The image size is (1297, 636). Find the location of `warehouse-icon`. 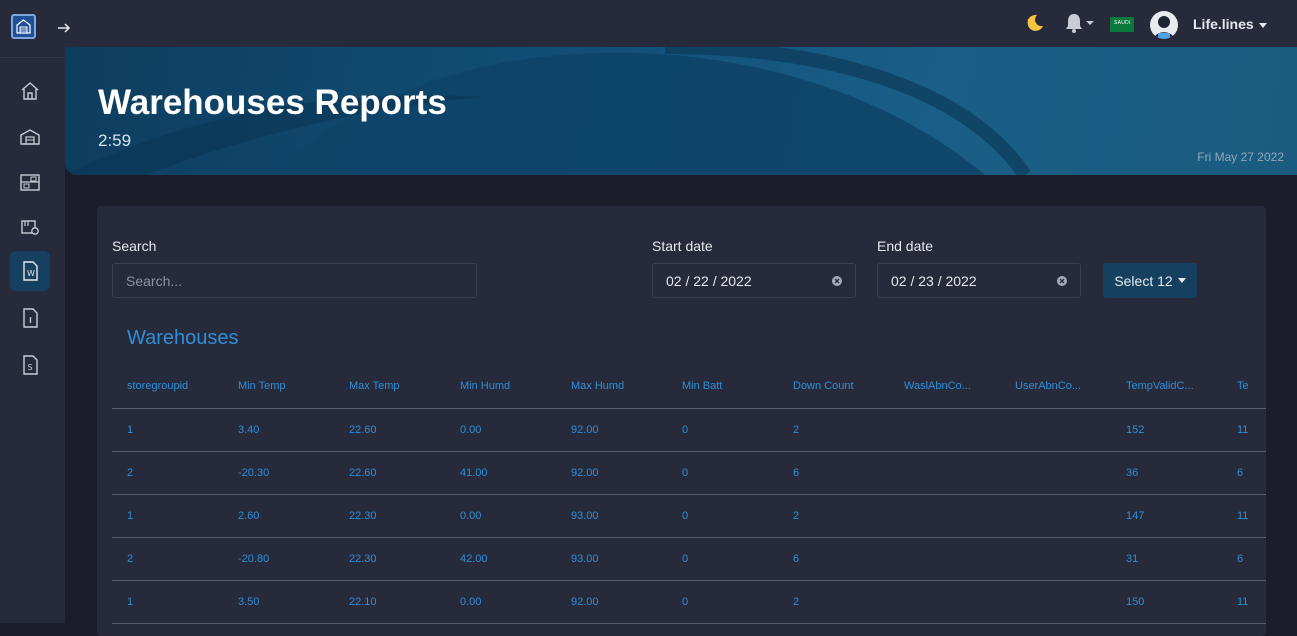

warehouse-icon is located at coordinates (30, 137).